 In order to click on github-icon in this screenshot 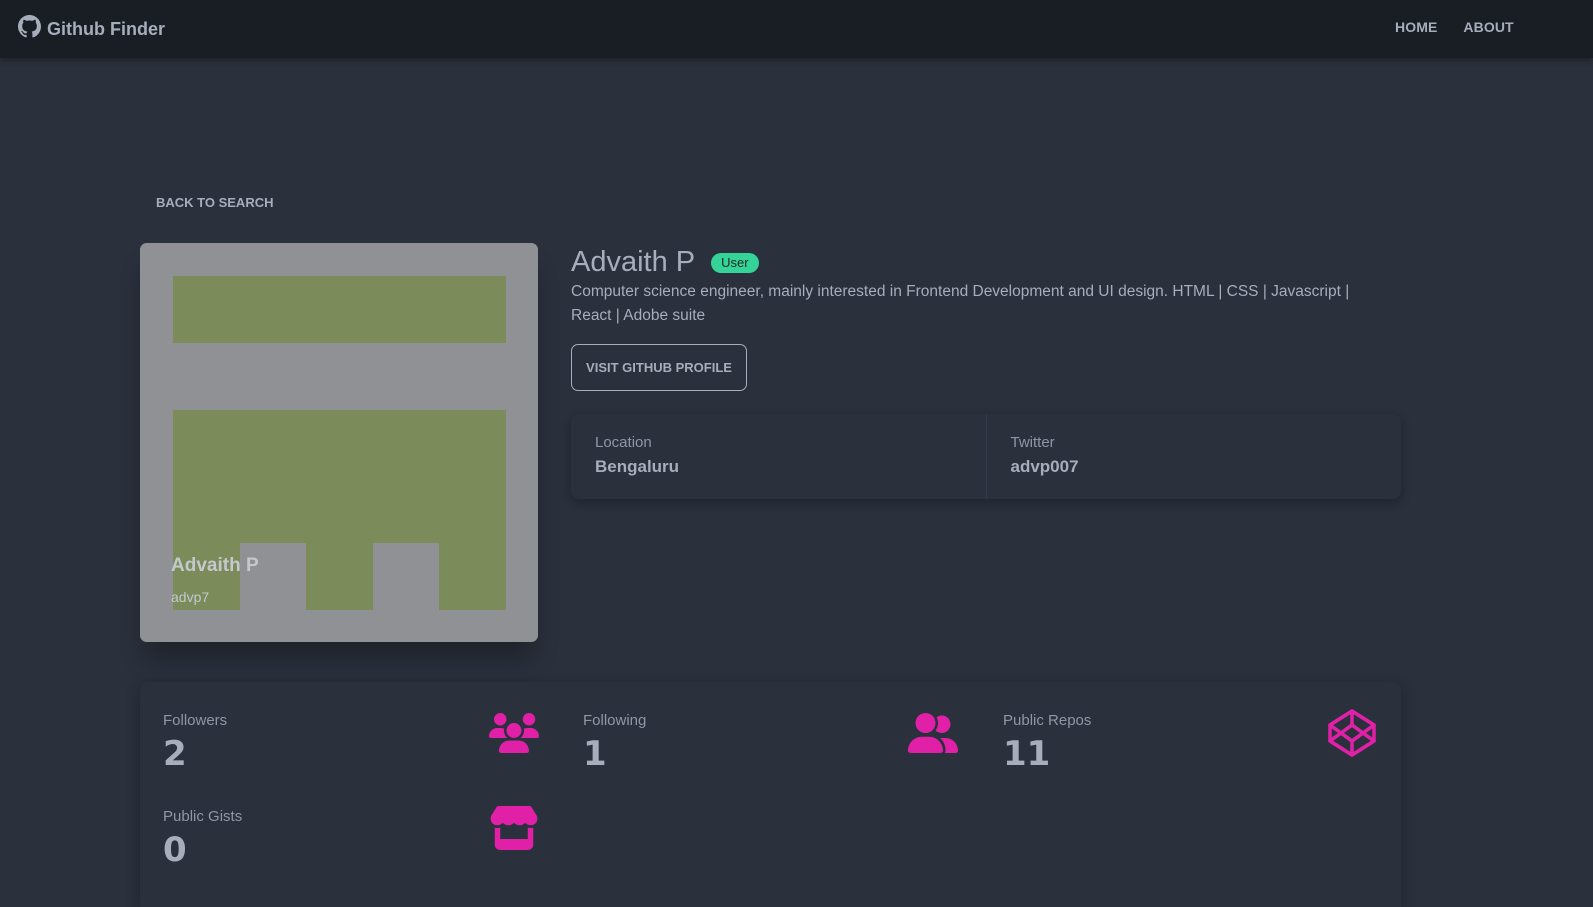, I will do `click(29, 29)`.